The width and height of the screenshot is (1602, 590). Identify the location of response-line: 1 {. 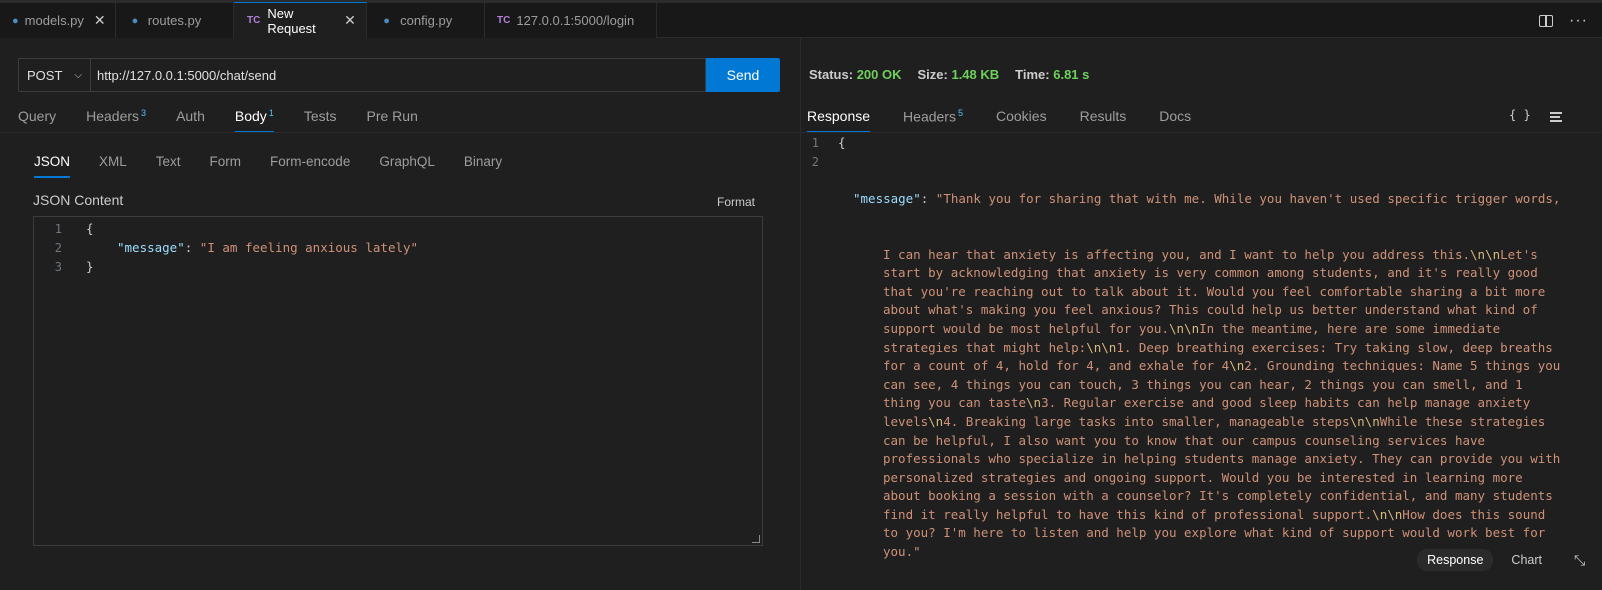
(1201, 143).